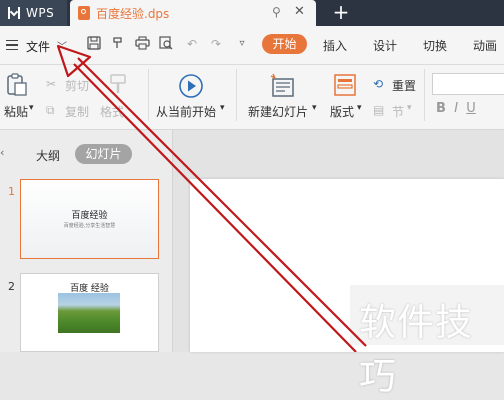  What do you see at coordinates (193, 13) in the screenshot?
I see `document-tab: 百度经验.dps ⚲ ✕` at bounding box center [193, 13].